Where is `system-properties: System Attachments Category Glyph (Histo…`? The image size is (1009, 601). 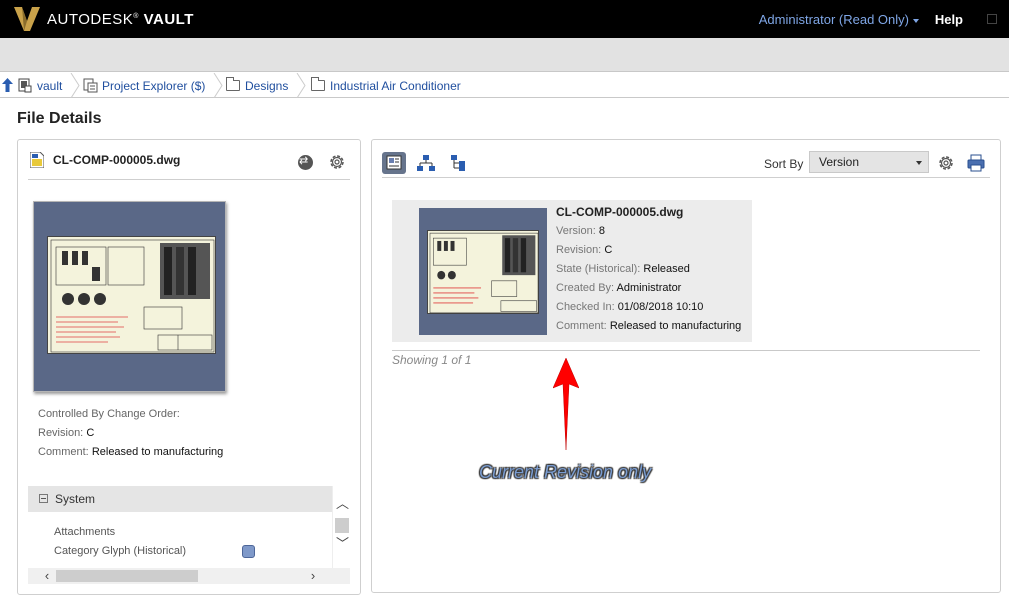 system-properties: System Attachments Category Glyph (Histo… is located at coordinates (189, 535).